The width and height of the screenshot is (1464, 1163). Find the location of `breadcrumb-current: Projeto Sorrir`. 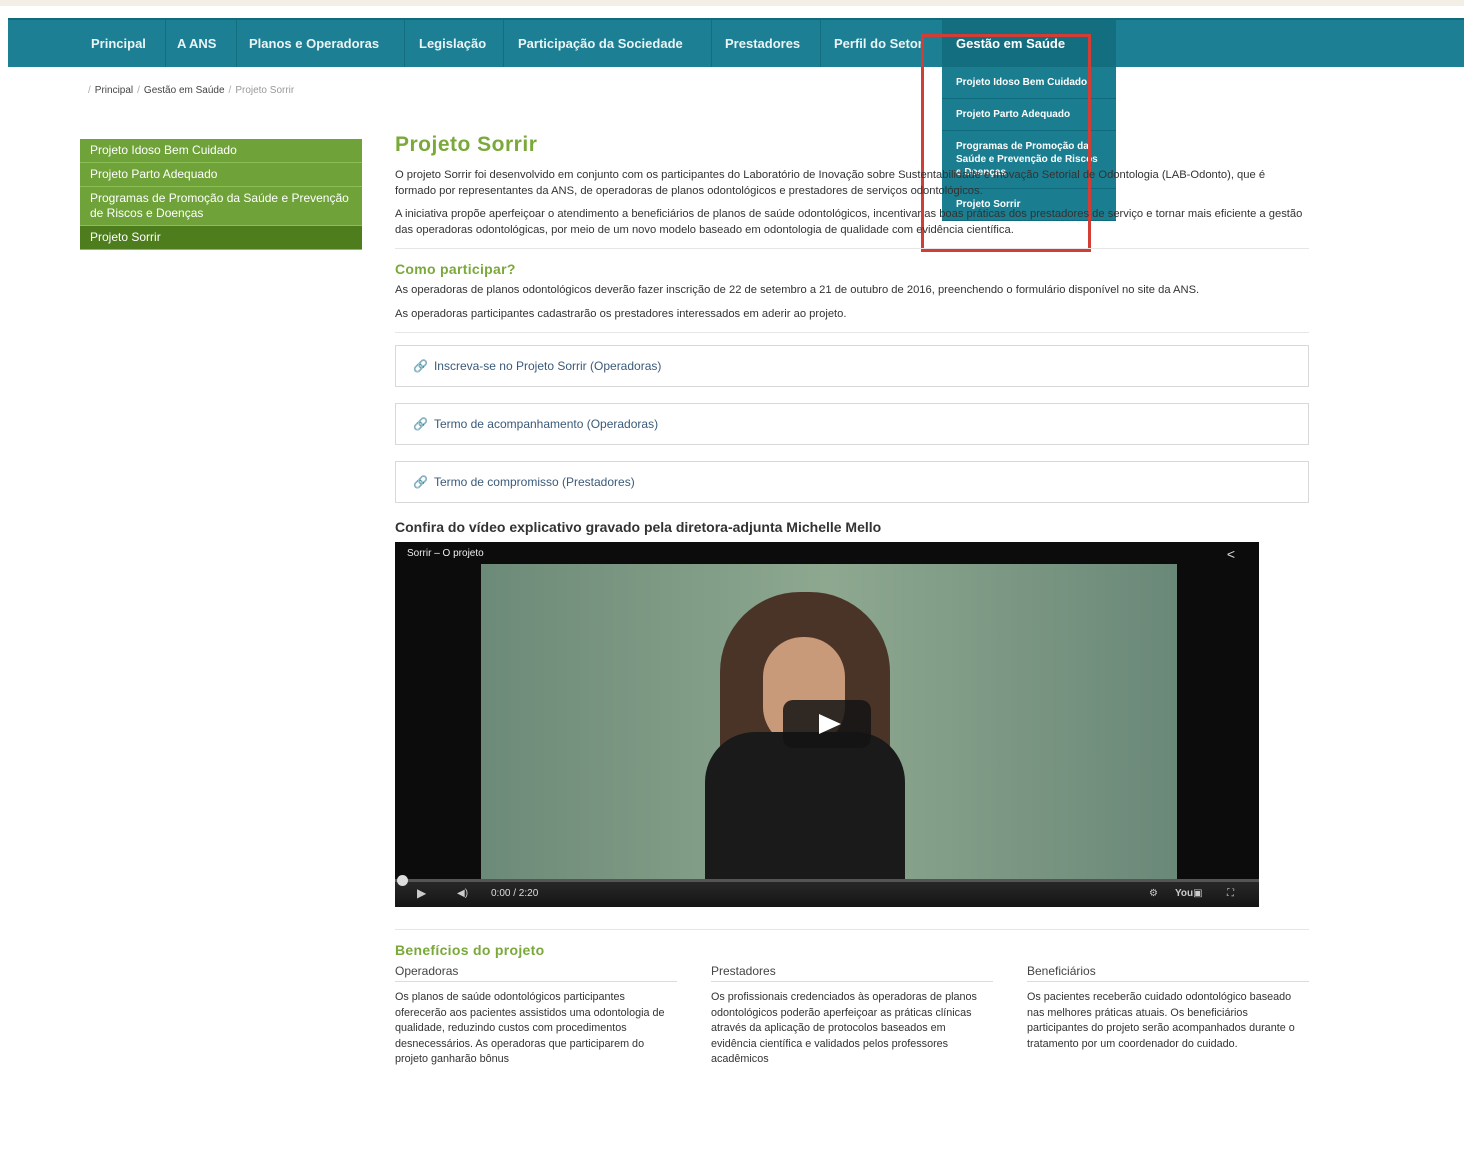

breadcrumb-current: Projeto Sorrir is located at coordinates (265, 90).